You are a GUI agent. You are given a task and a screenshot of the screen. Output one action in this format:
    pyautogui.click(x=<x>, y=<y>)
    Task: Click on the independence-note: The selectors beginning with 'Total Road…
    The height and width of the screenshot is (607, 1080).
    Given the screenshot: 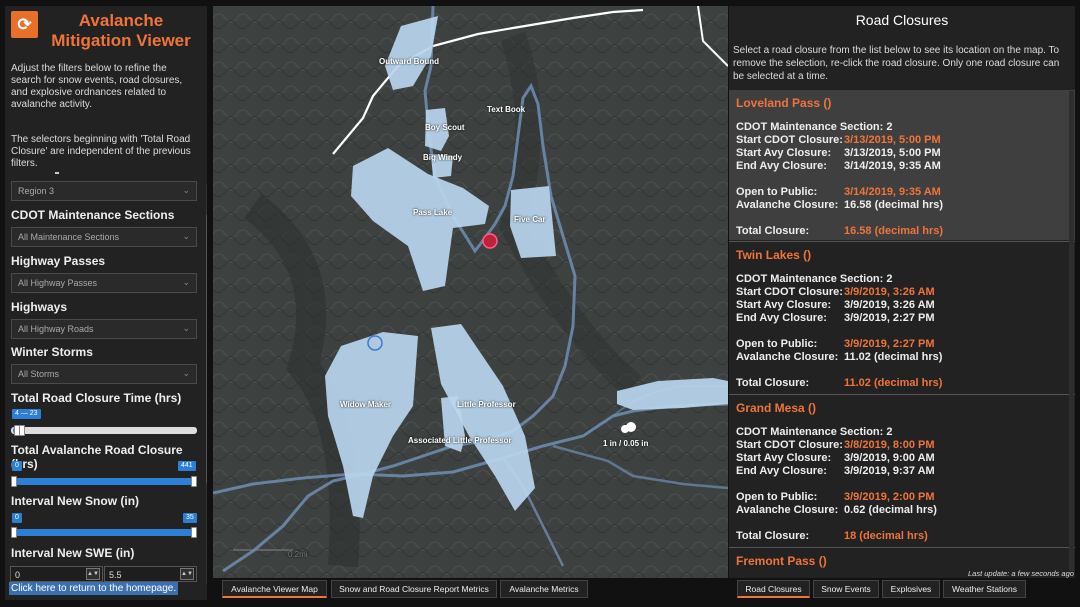 What is the action you would take?
    pyautogui.click(x=101, y=151)
    